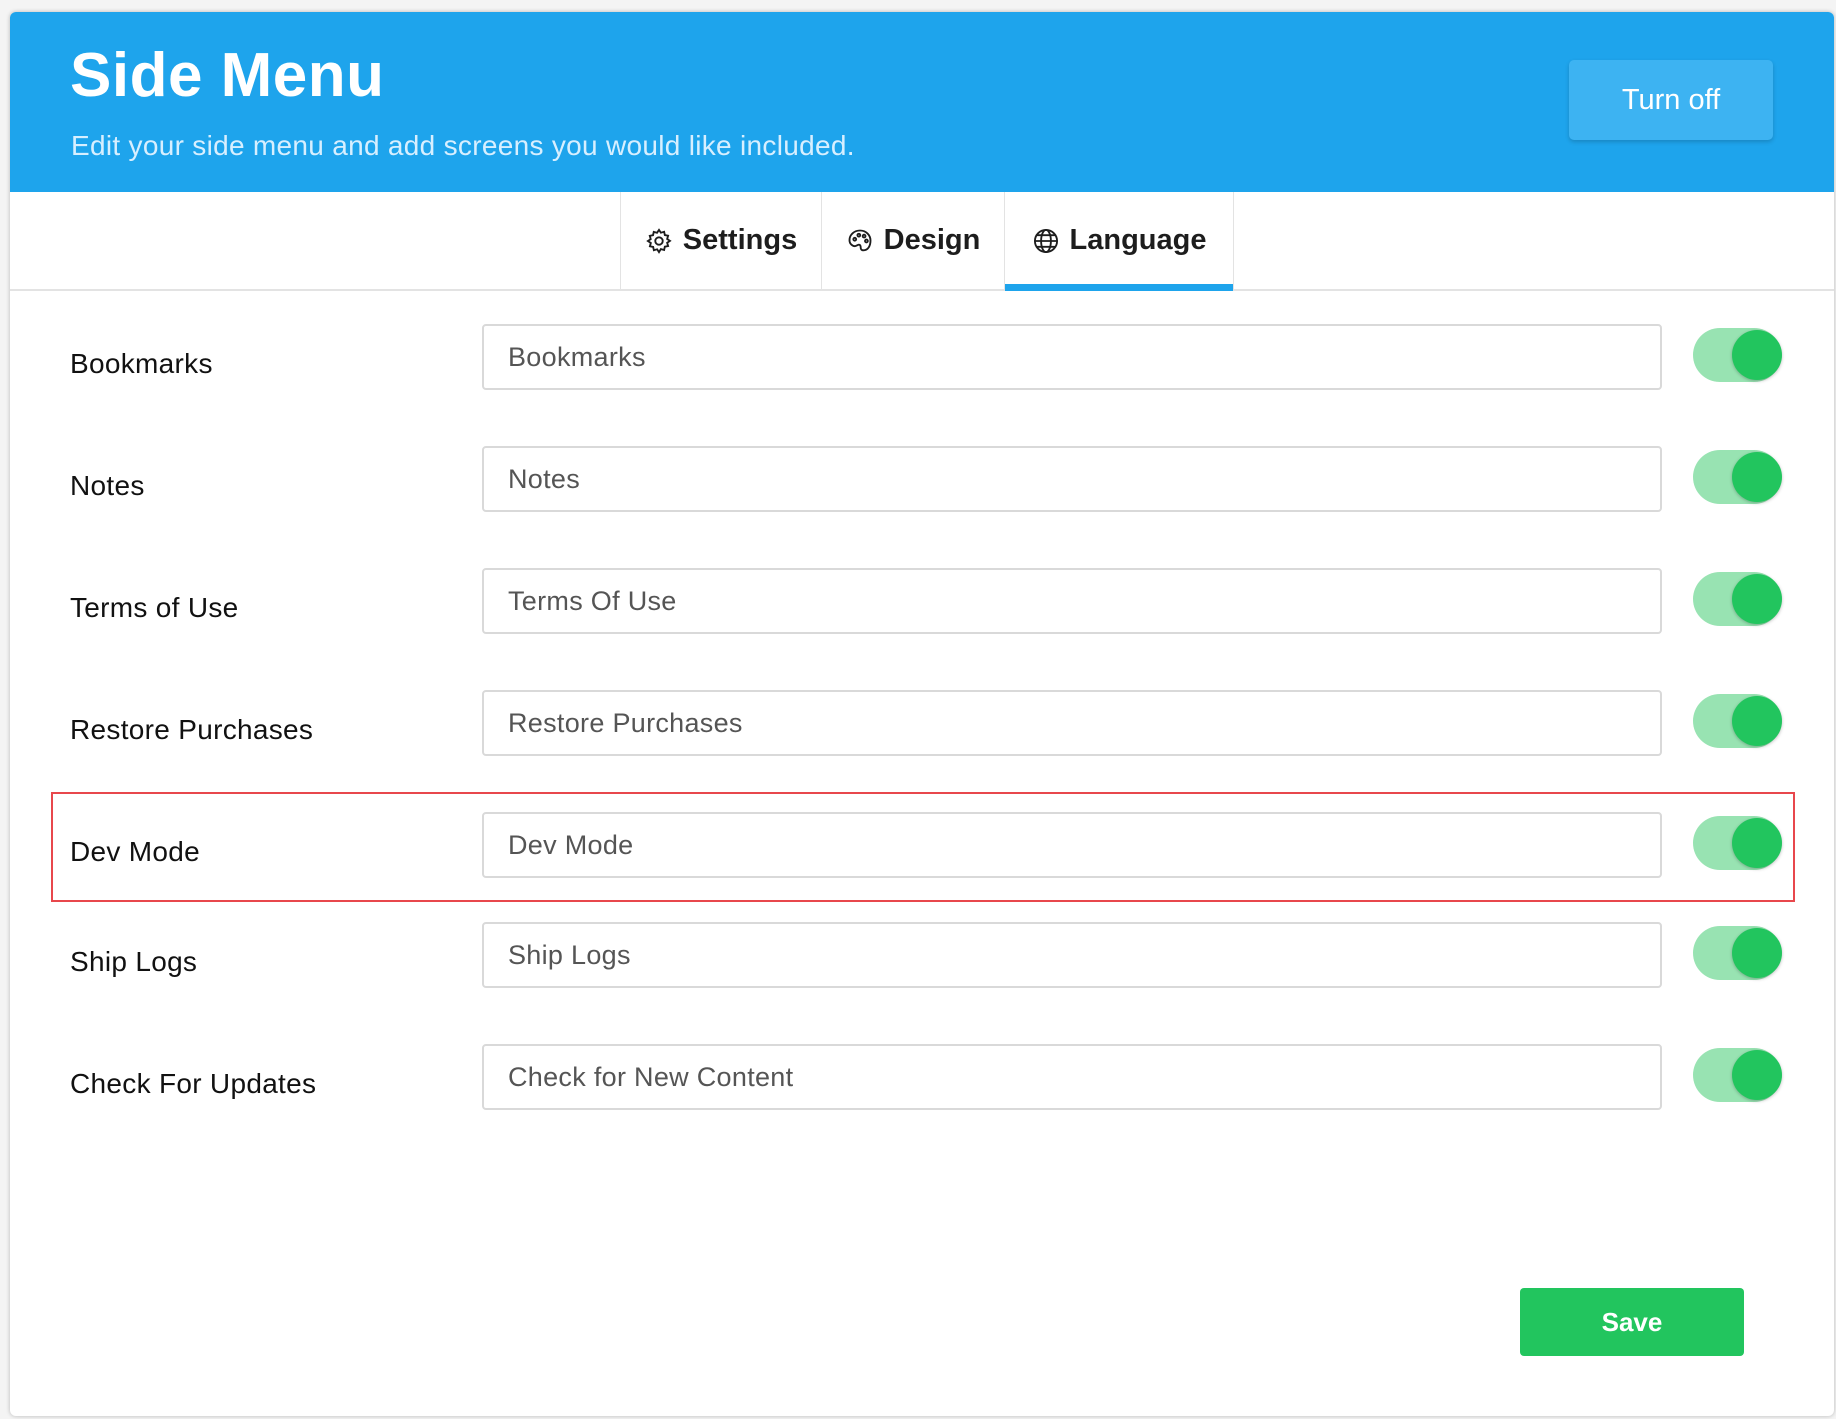 The width and height of the screenshot is (1836, 1419). Describe the element at coordinates (1046, 241) in the screenshot. I see `globe-icon` at that location.